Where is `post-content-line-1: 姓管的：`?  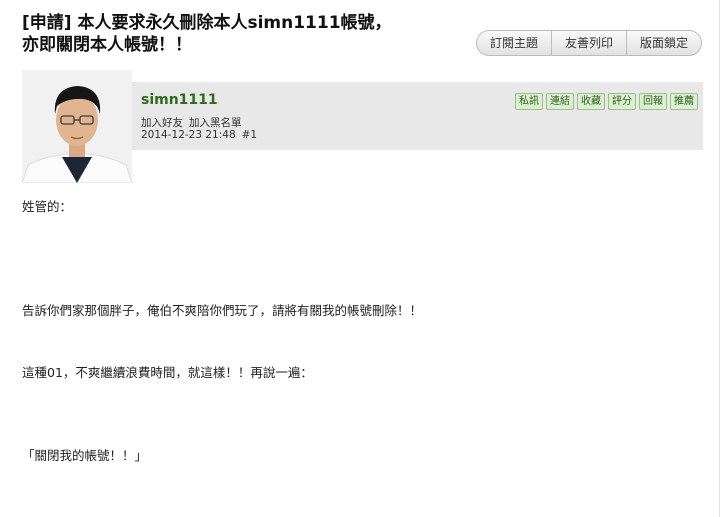 post-content-line-1: 姓管的： is located at coordinates (47, 206).